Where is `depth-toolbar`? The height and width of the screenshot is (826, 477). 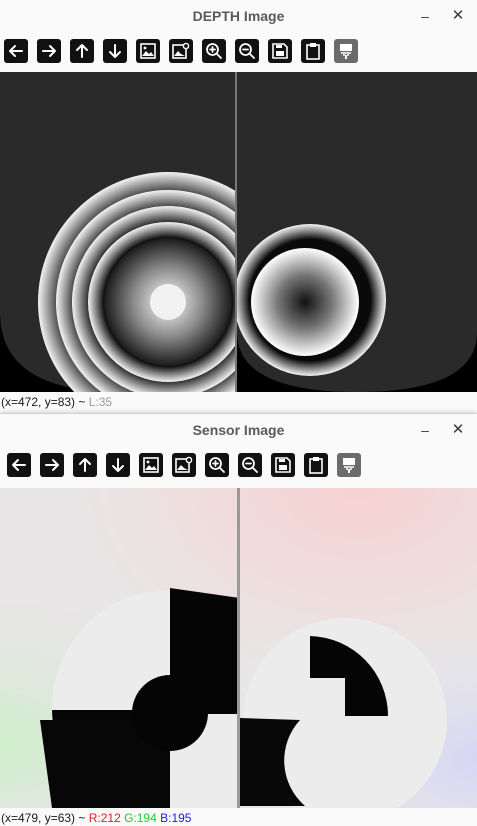
depth-toolbar is located at coordinates (238, 52).